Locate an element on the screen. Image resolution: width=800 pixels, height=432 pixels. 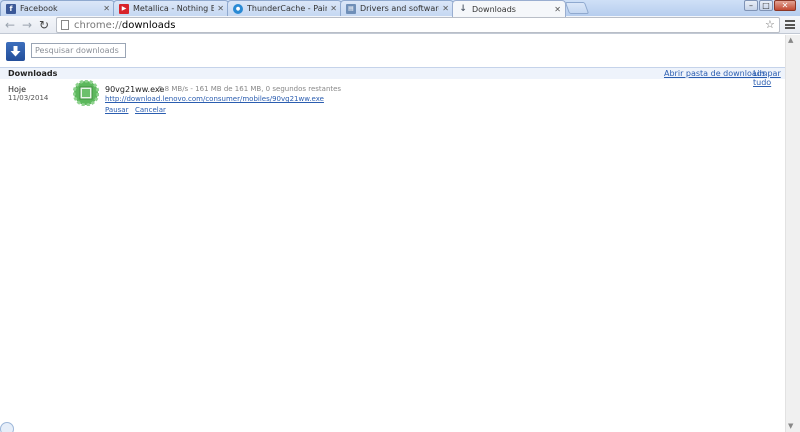
window-controls: – □ ✕ is located at coordinates (769, 6).